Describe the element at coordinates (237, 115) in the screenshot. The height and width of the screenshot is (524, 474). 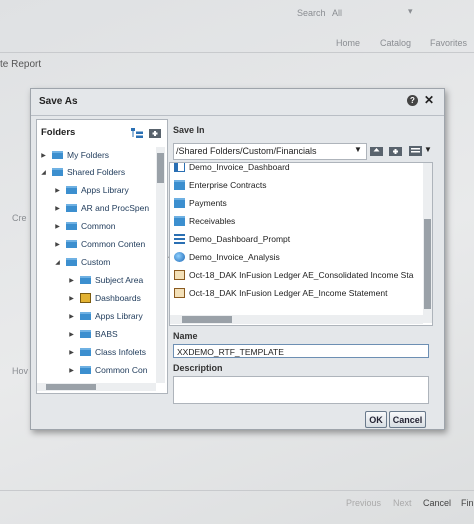
I see `title-divider` at that location.